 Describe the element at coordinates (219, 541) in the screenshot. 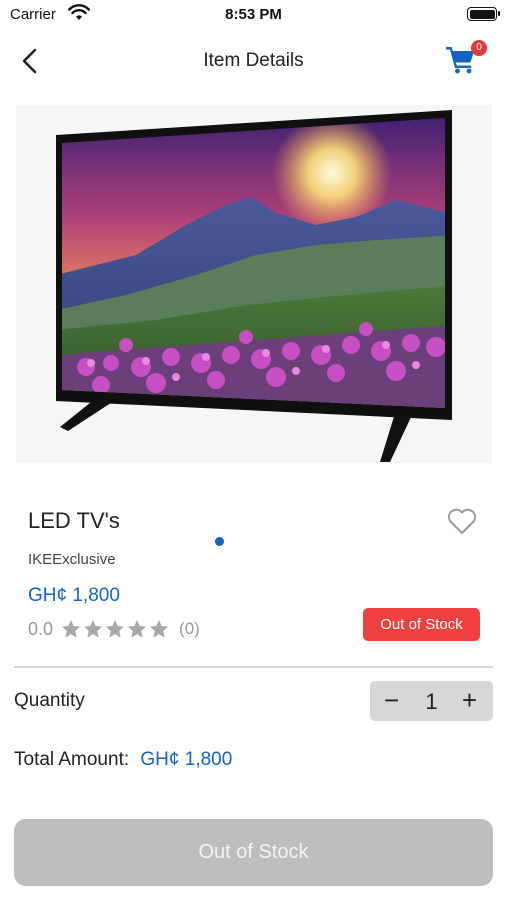

I see `carousel-dot-active` at that location.